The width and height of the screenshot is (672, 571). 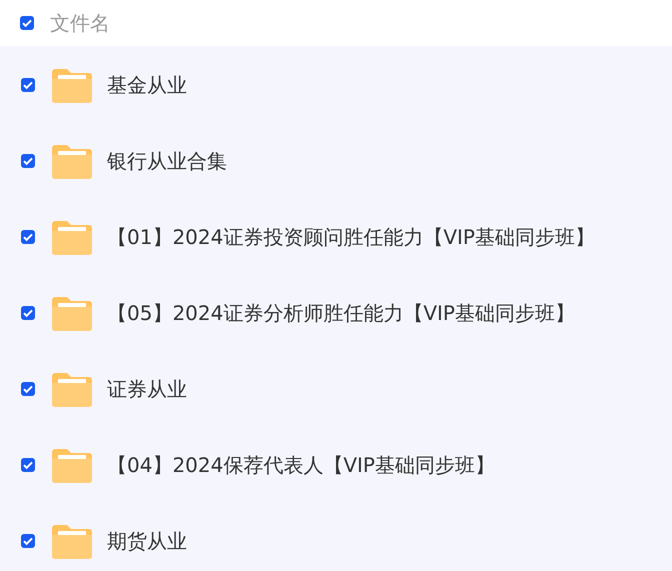 What do you see at coordinates (341, 313) in the screenshot?
I see `file-name: 【05】2024证券分析师胜任能力【VIP基础同步班】` at bounding box center [341, 313].